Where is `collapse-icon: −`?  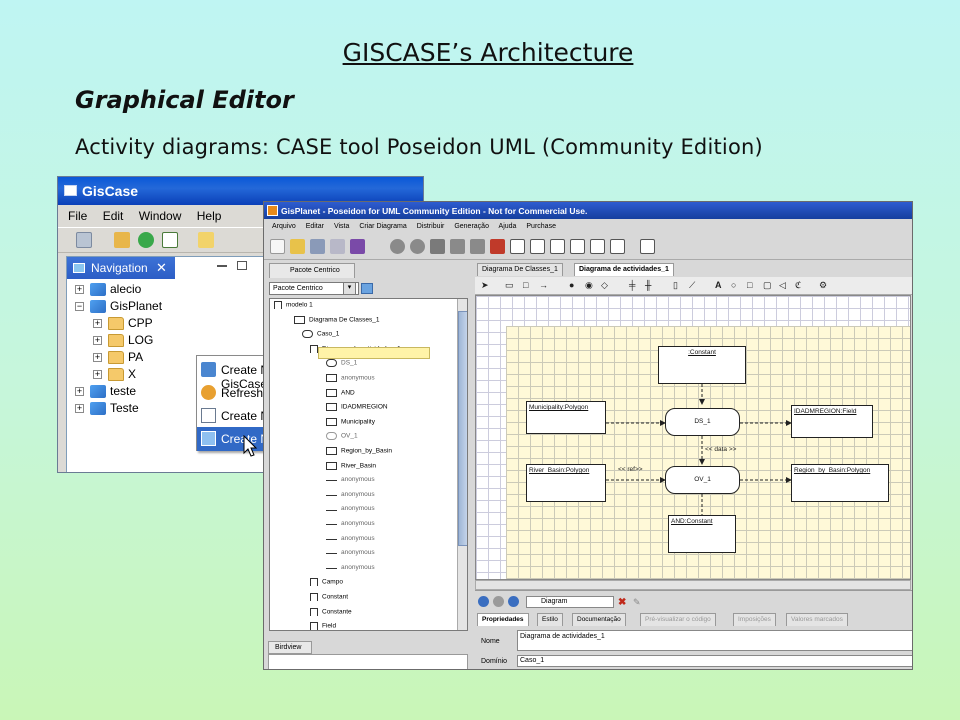
collapse-icon: − is located at coordinates (79, 307).